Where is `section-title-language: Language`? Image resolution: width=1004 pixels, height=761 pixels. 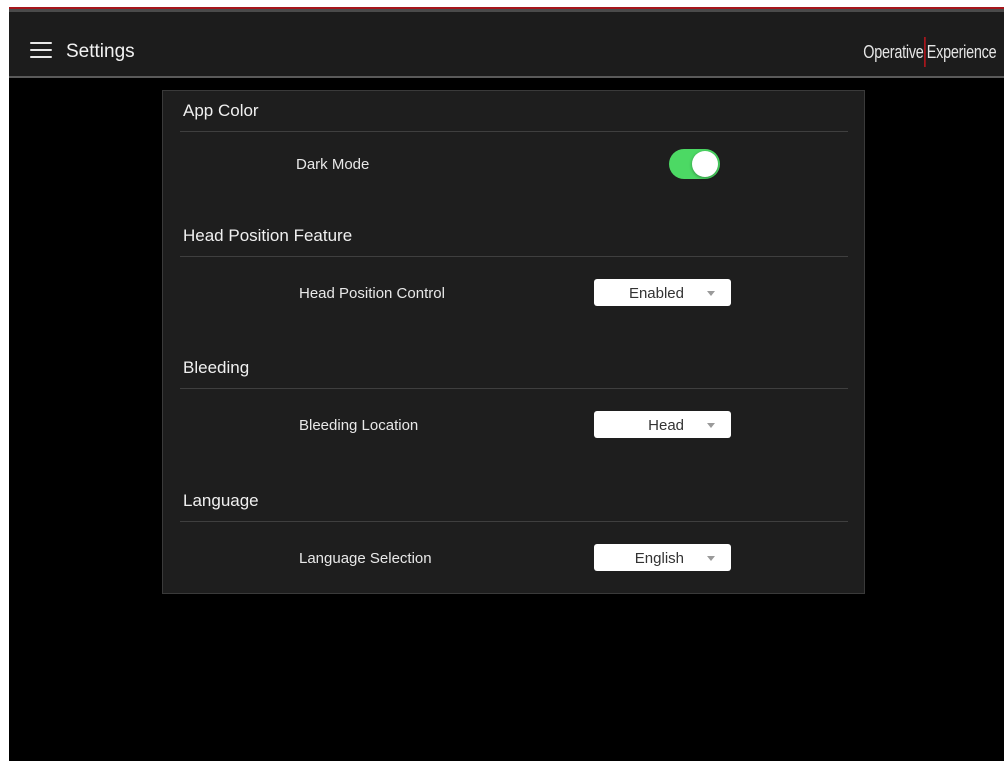 section-title-language: Language is located at coordinates (221, 500).